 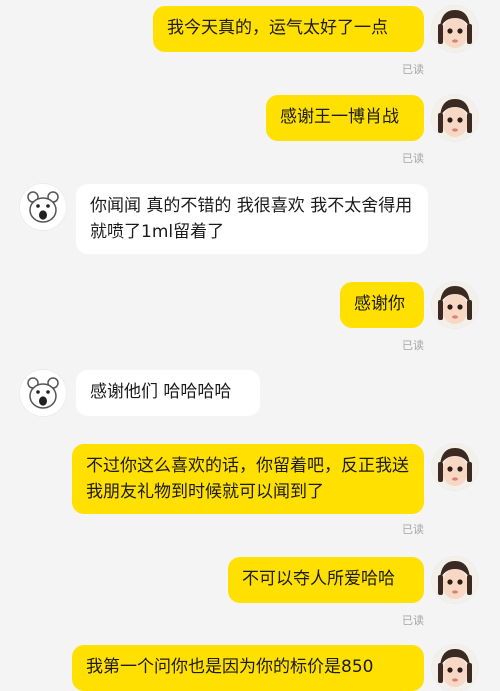 I want to click on message-bubble: 我今天真的，运气太好了一点, so click(x=288, y=29).